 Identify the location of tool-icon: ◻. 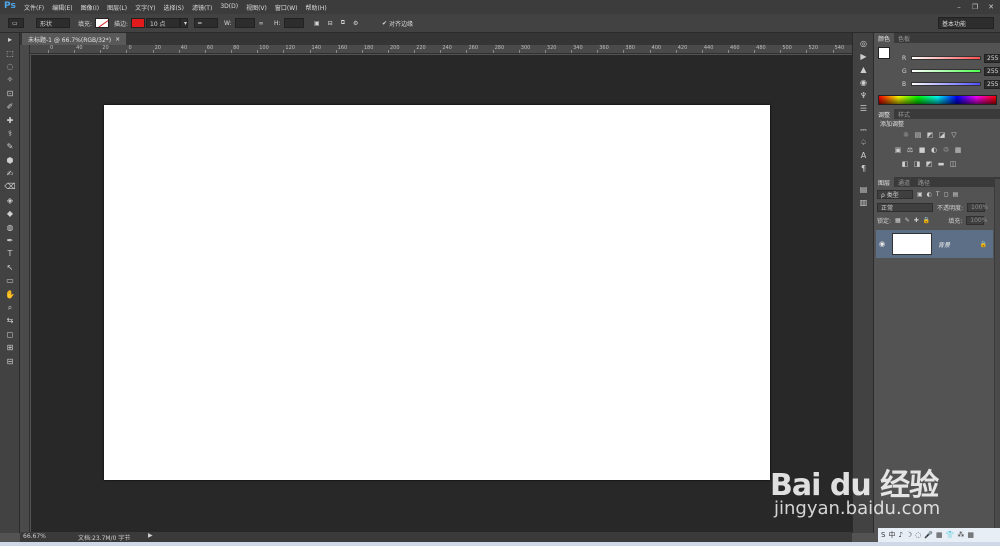
(10, 334).